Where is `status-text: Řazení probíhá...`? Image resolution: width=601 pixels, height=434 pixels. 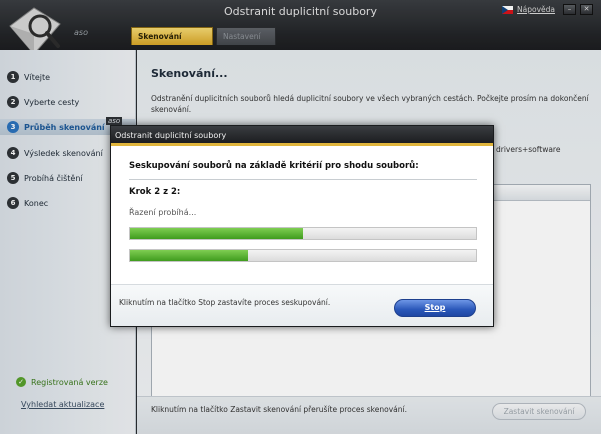 status-text: Řazení probíhá... is located at coordinates (163, 212).